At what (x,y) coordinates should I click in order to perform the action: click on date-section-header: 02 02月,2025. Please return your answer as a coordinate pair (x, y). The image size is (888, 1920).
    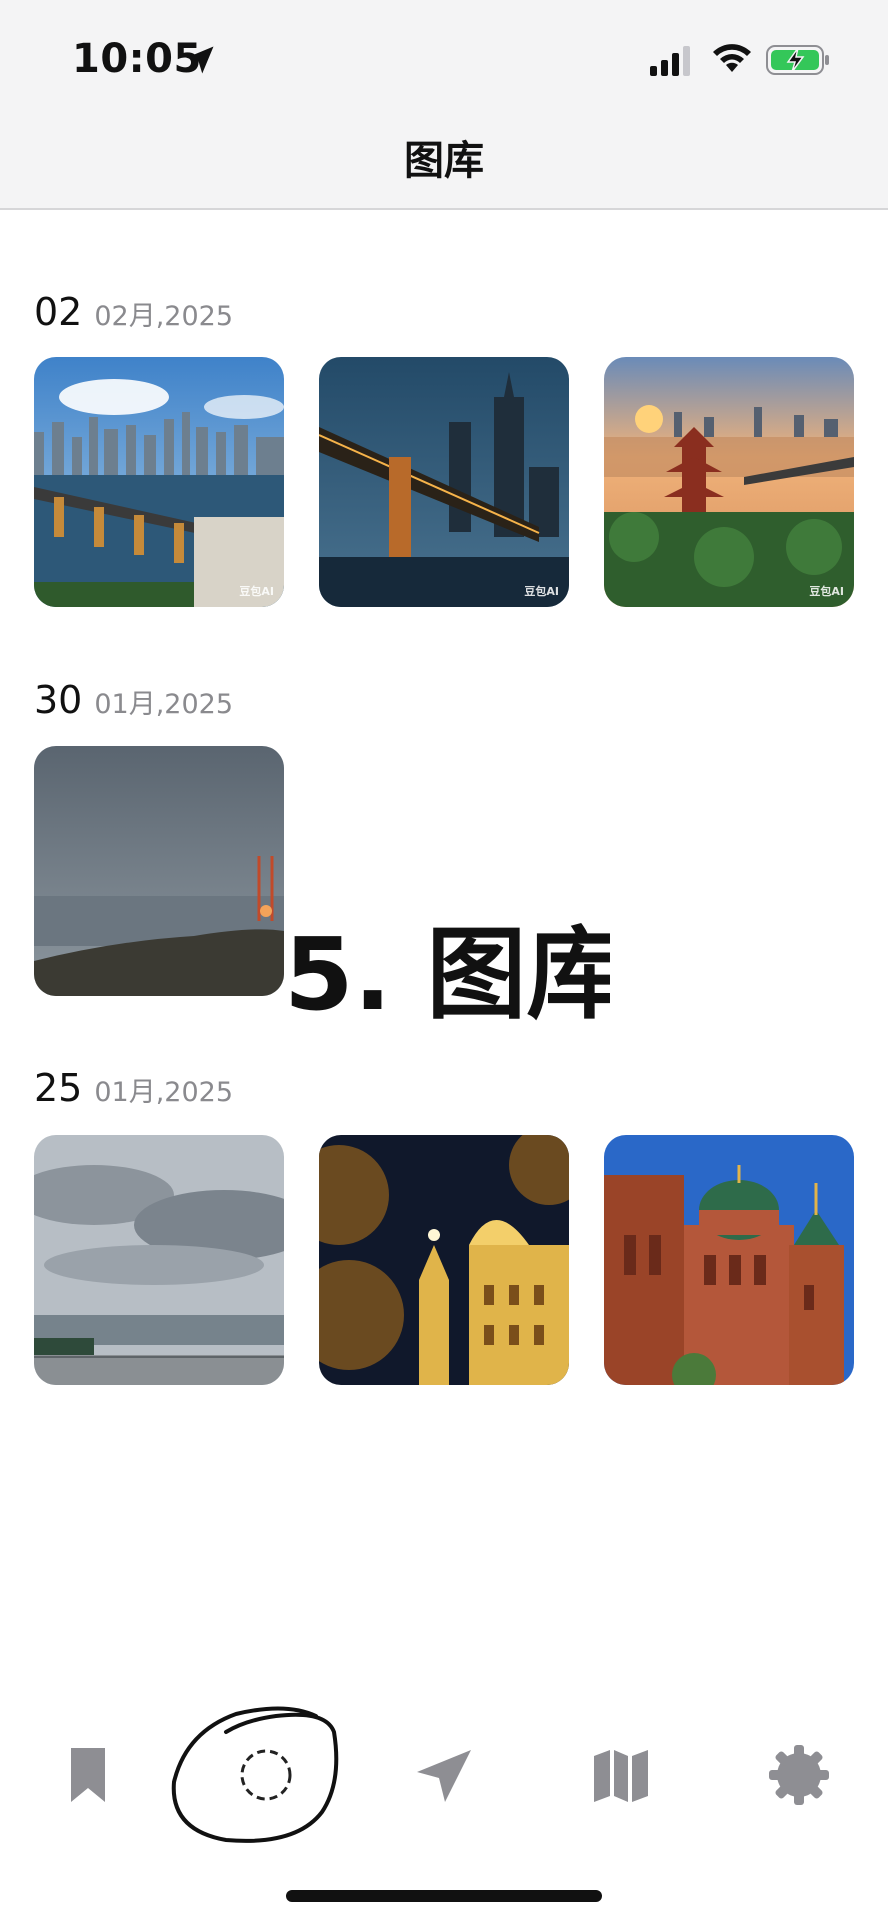
    Looking at the image, I should click on (133, 320).